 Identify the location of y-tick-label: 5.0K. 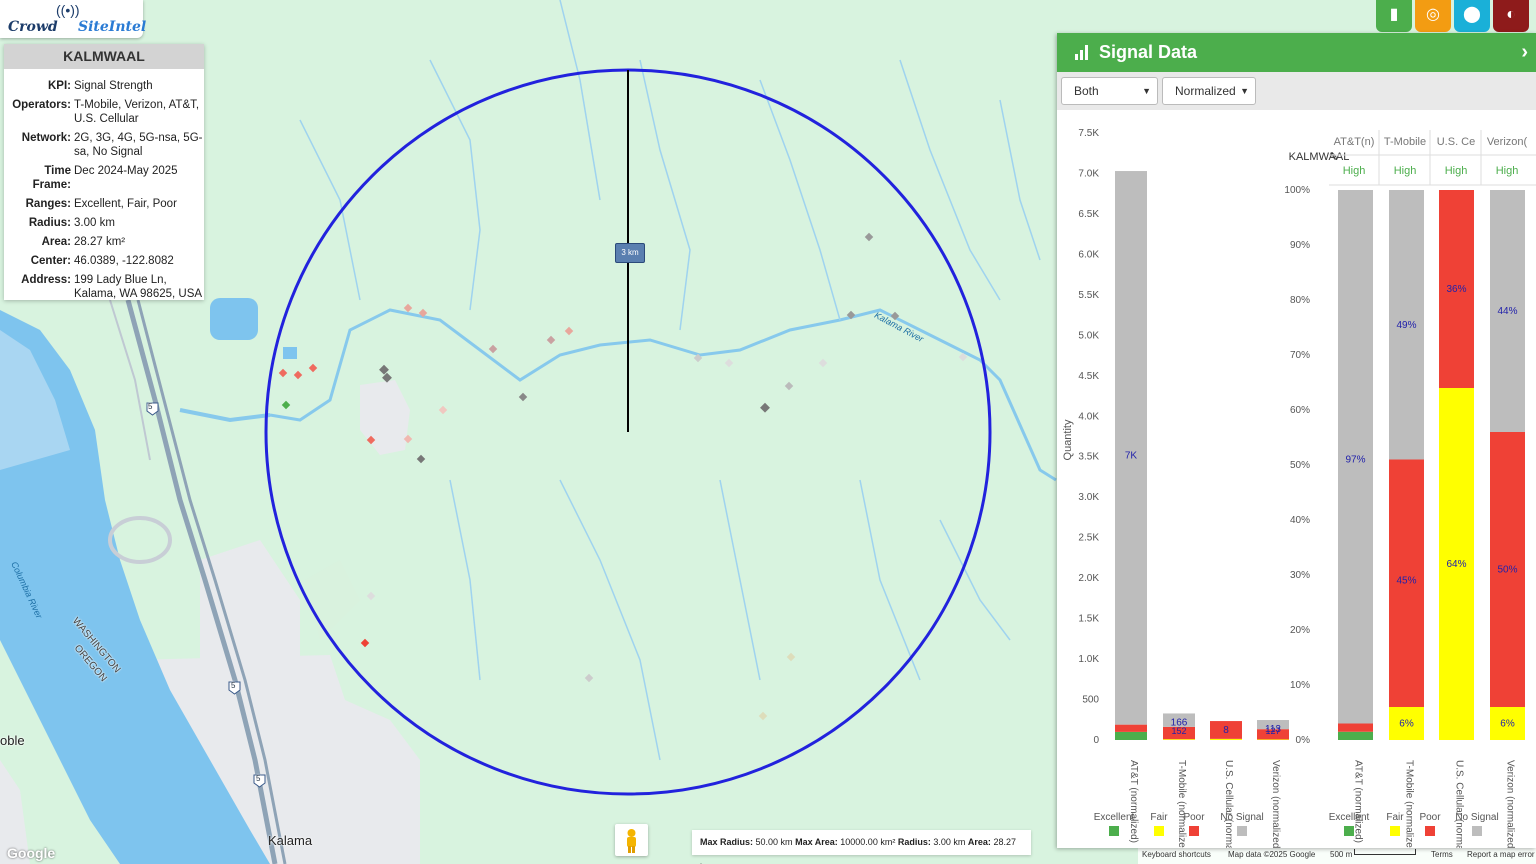
(1088, 335).